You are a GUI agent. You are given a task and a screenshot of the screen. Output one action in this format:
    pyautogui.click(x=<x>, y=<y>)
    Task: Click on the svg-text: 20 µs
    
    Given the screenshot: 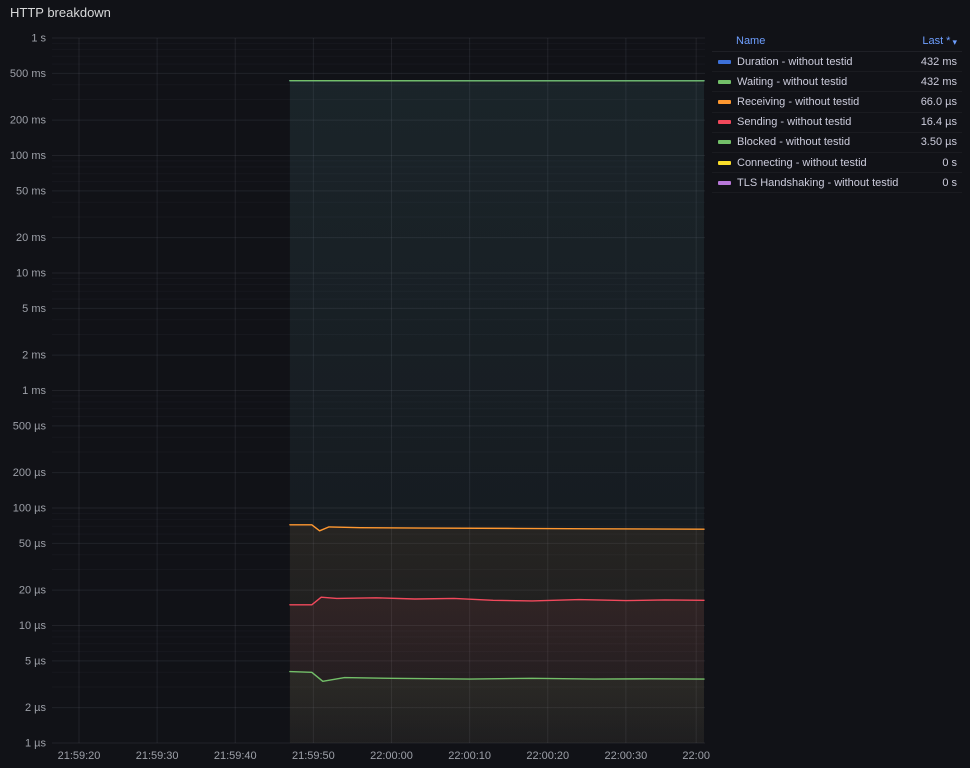 What is the action you would take?
    pyautogui.click(x=33, y=591)
    